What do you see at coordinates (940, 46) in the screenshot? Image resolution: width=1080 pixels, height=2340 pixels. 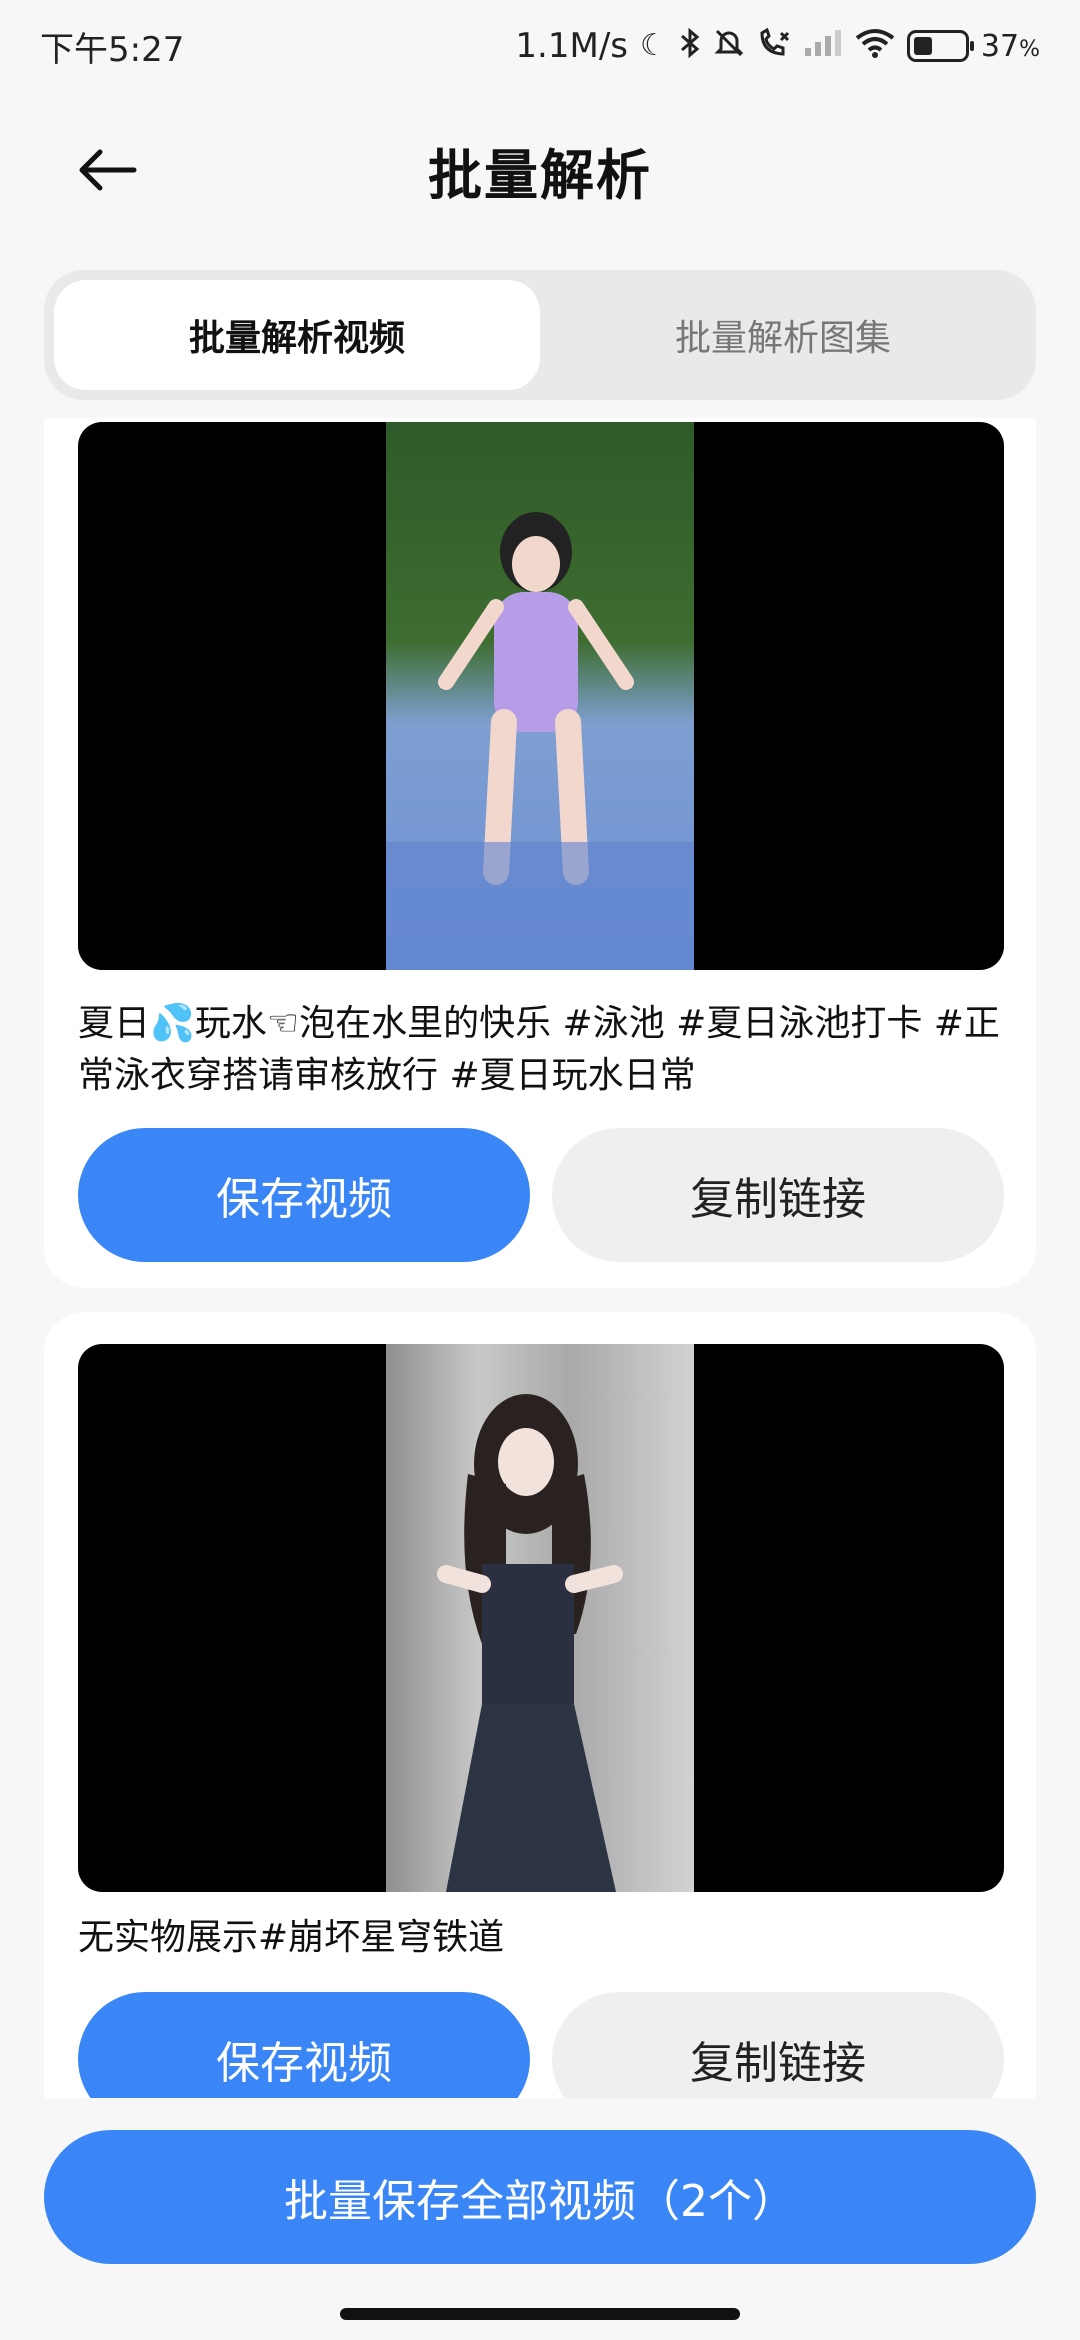 I see `battery-icon` at bounding box center [940, 46].